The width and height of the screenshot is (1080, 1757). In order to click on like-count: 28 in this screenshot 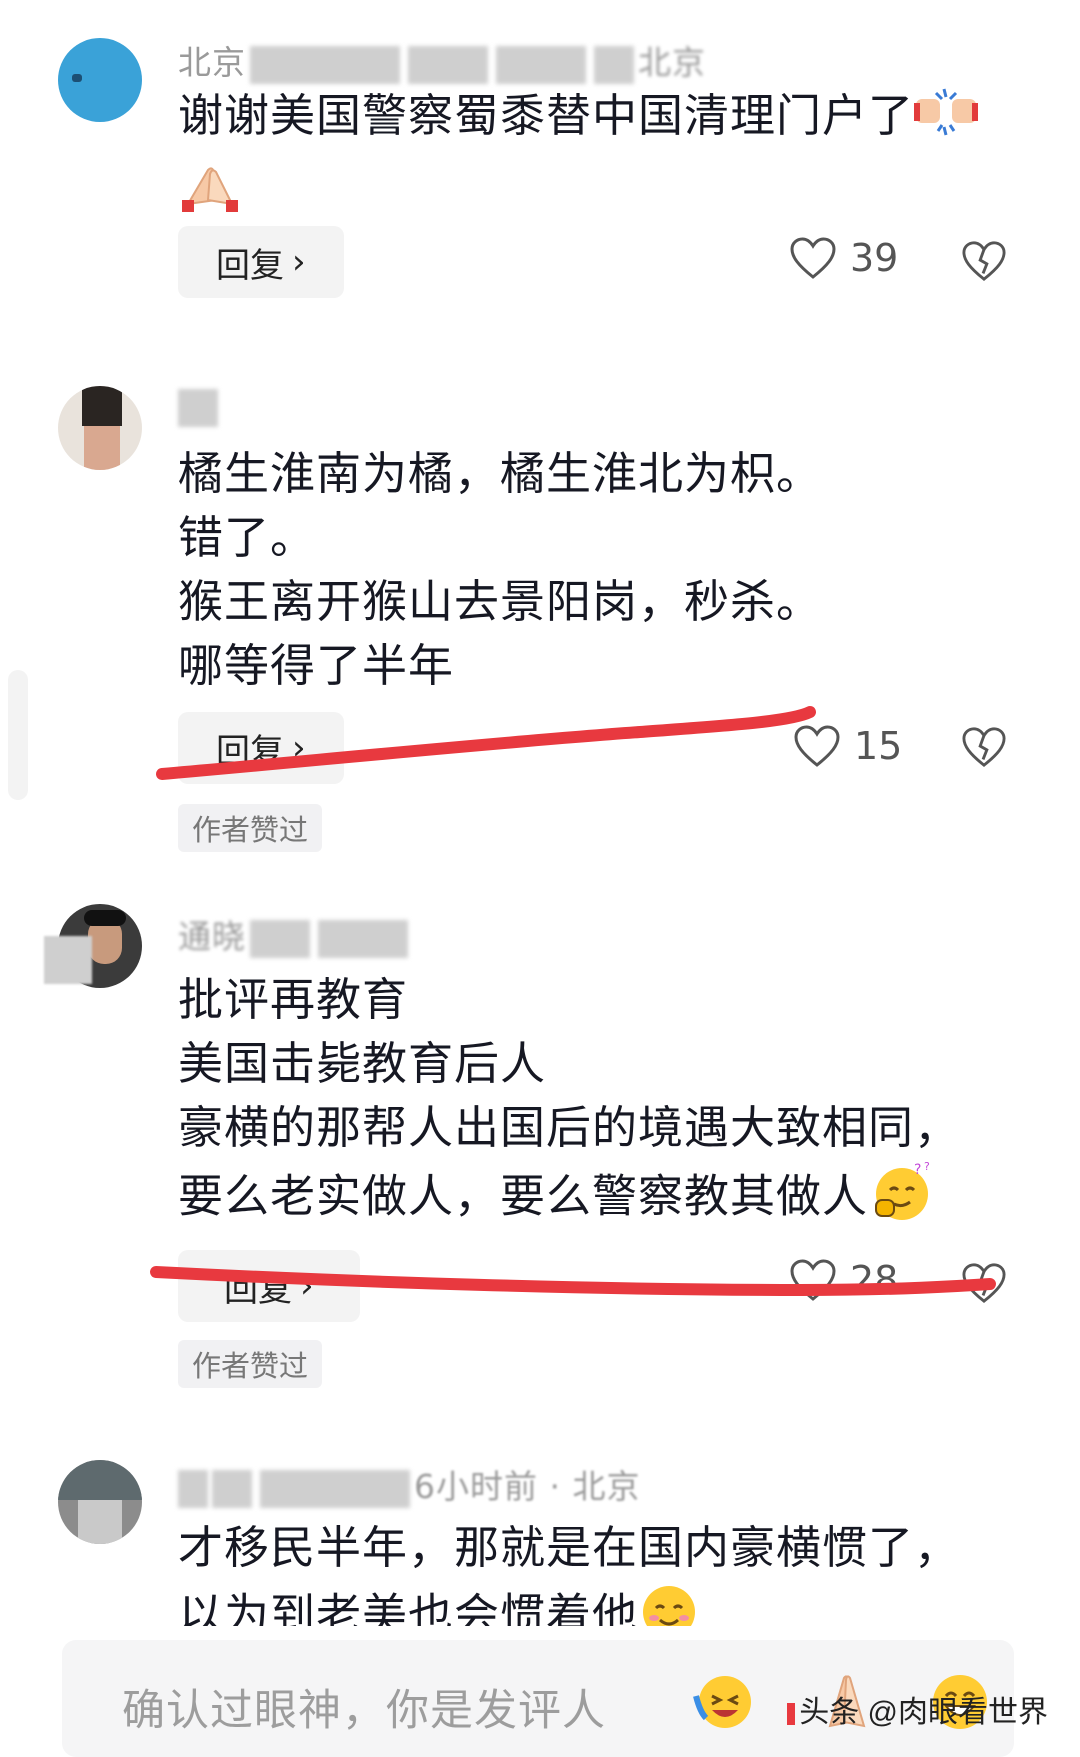, I will do `click(874, 1280)`.